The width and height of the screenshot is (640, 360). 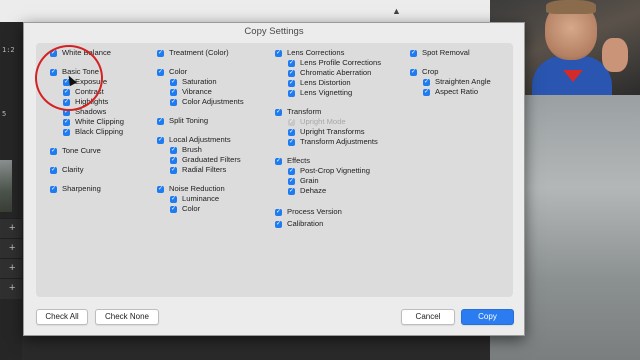 I want to click on check-all-button: Check All, so click(x=62, y=317).